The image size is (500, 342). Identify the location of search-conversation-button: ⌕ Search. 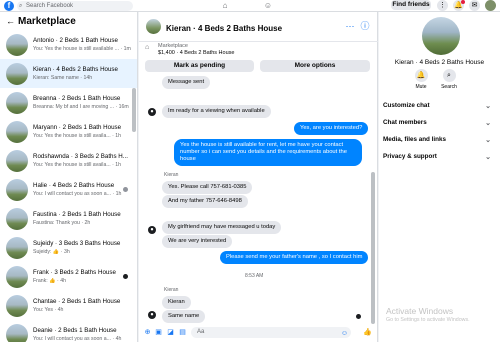
(449, 79).